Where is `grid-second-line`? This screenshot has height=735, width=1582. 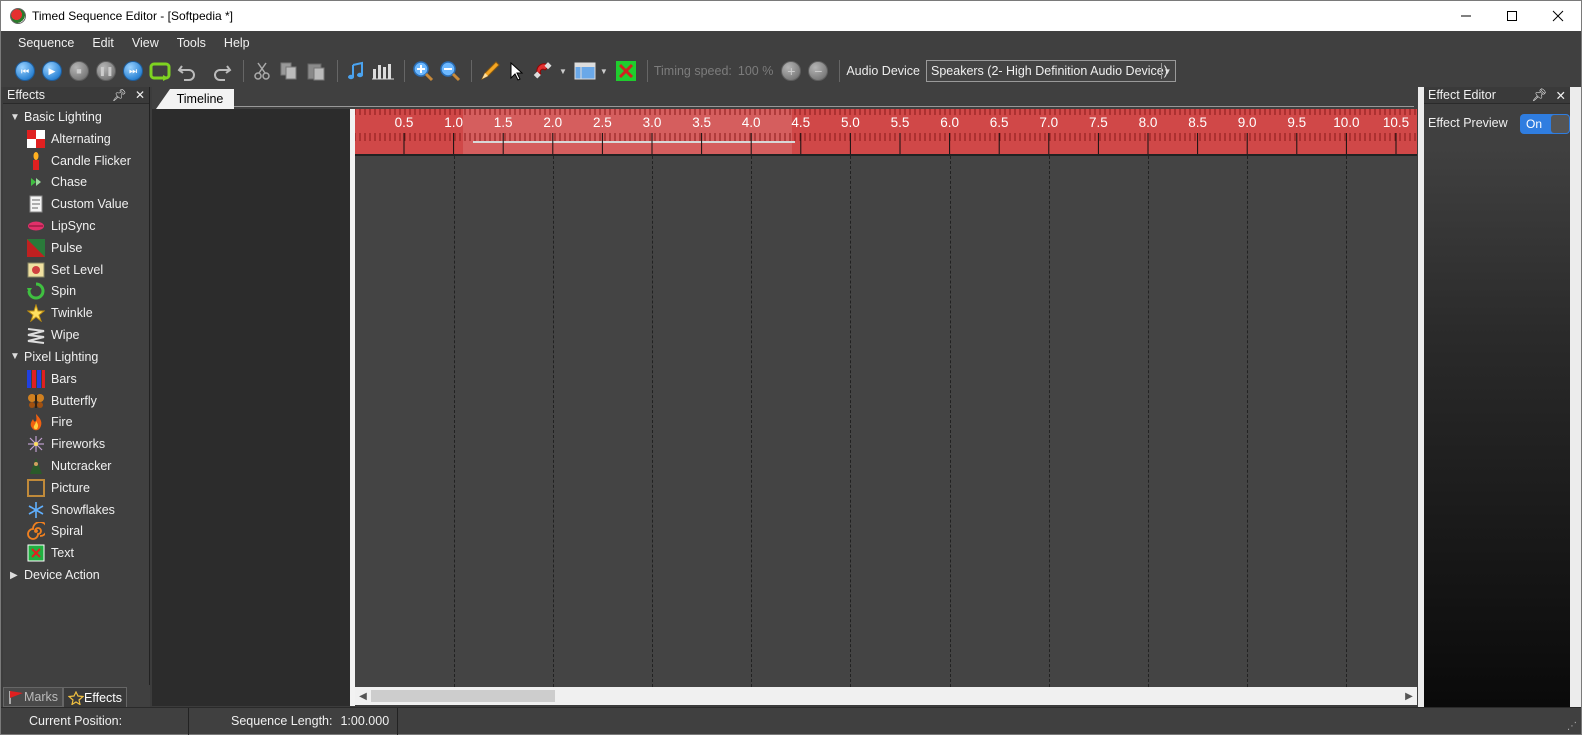 grid-second-line is located at coordinates (752, 421).